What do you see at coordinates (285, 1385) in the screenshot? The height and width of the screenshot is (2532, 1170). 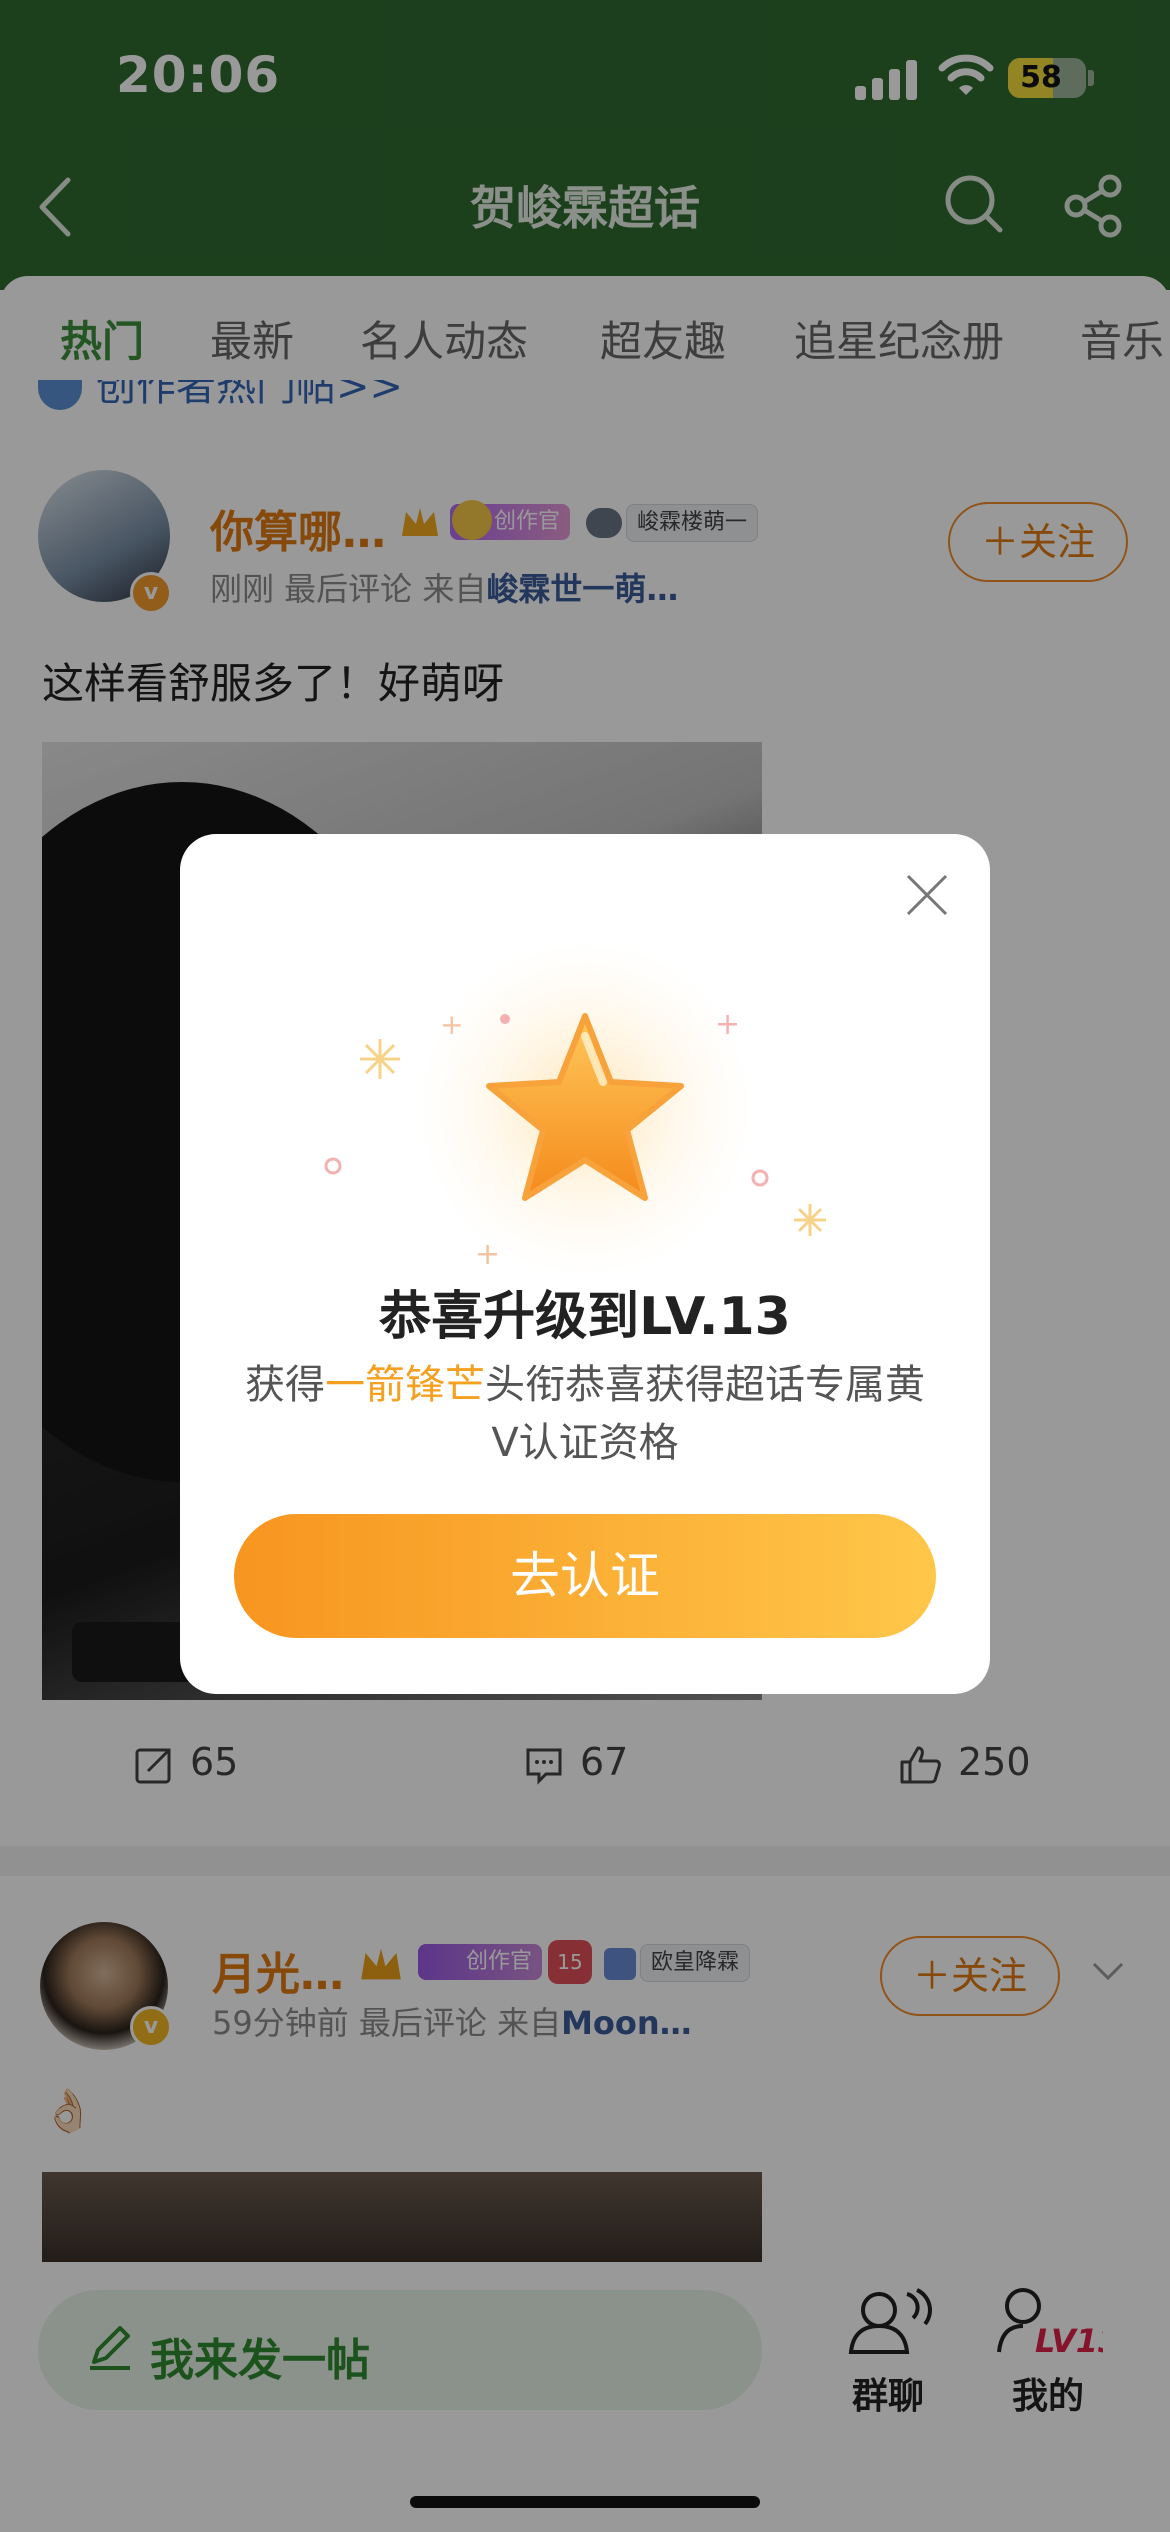 I see `desc-prefix: 获得` at bounding box center [285, 1385].